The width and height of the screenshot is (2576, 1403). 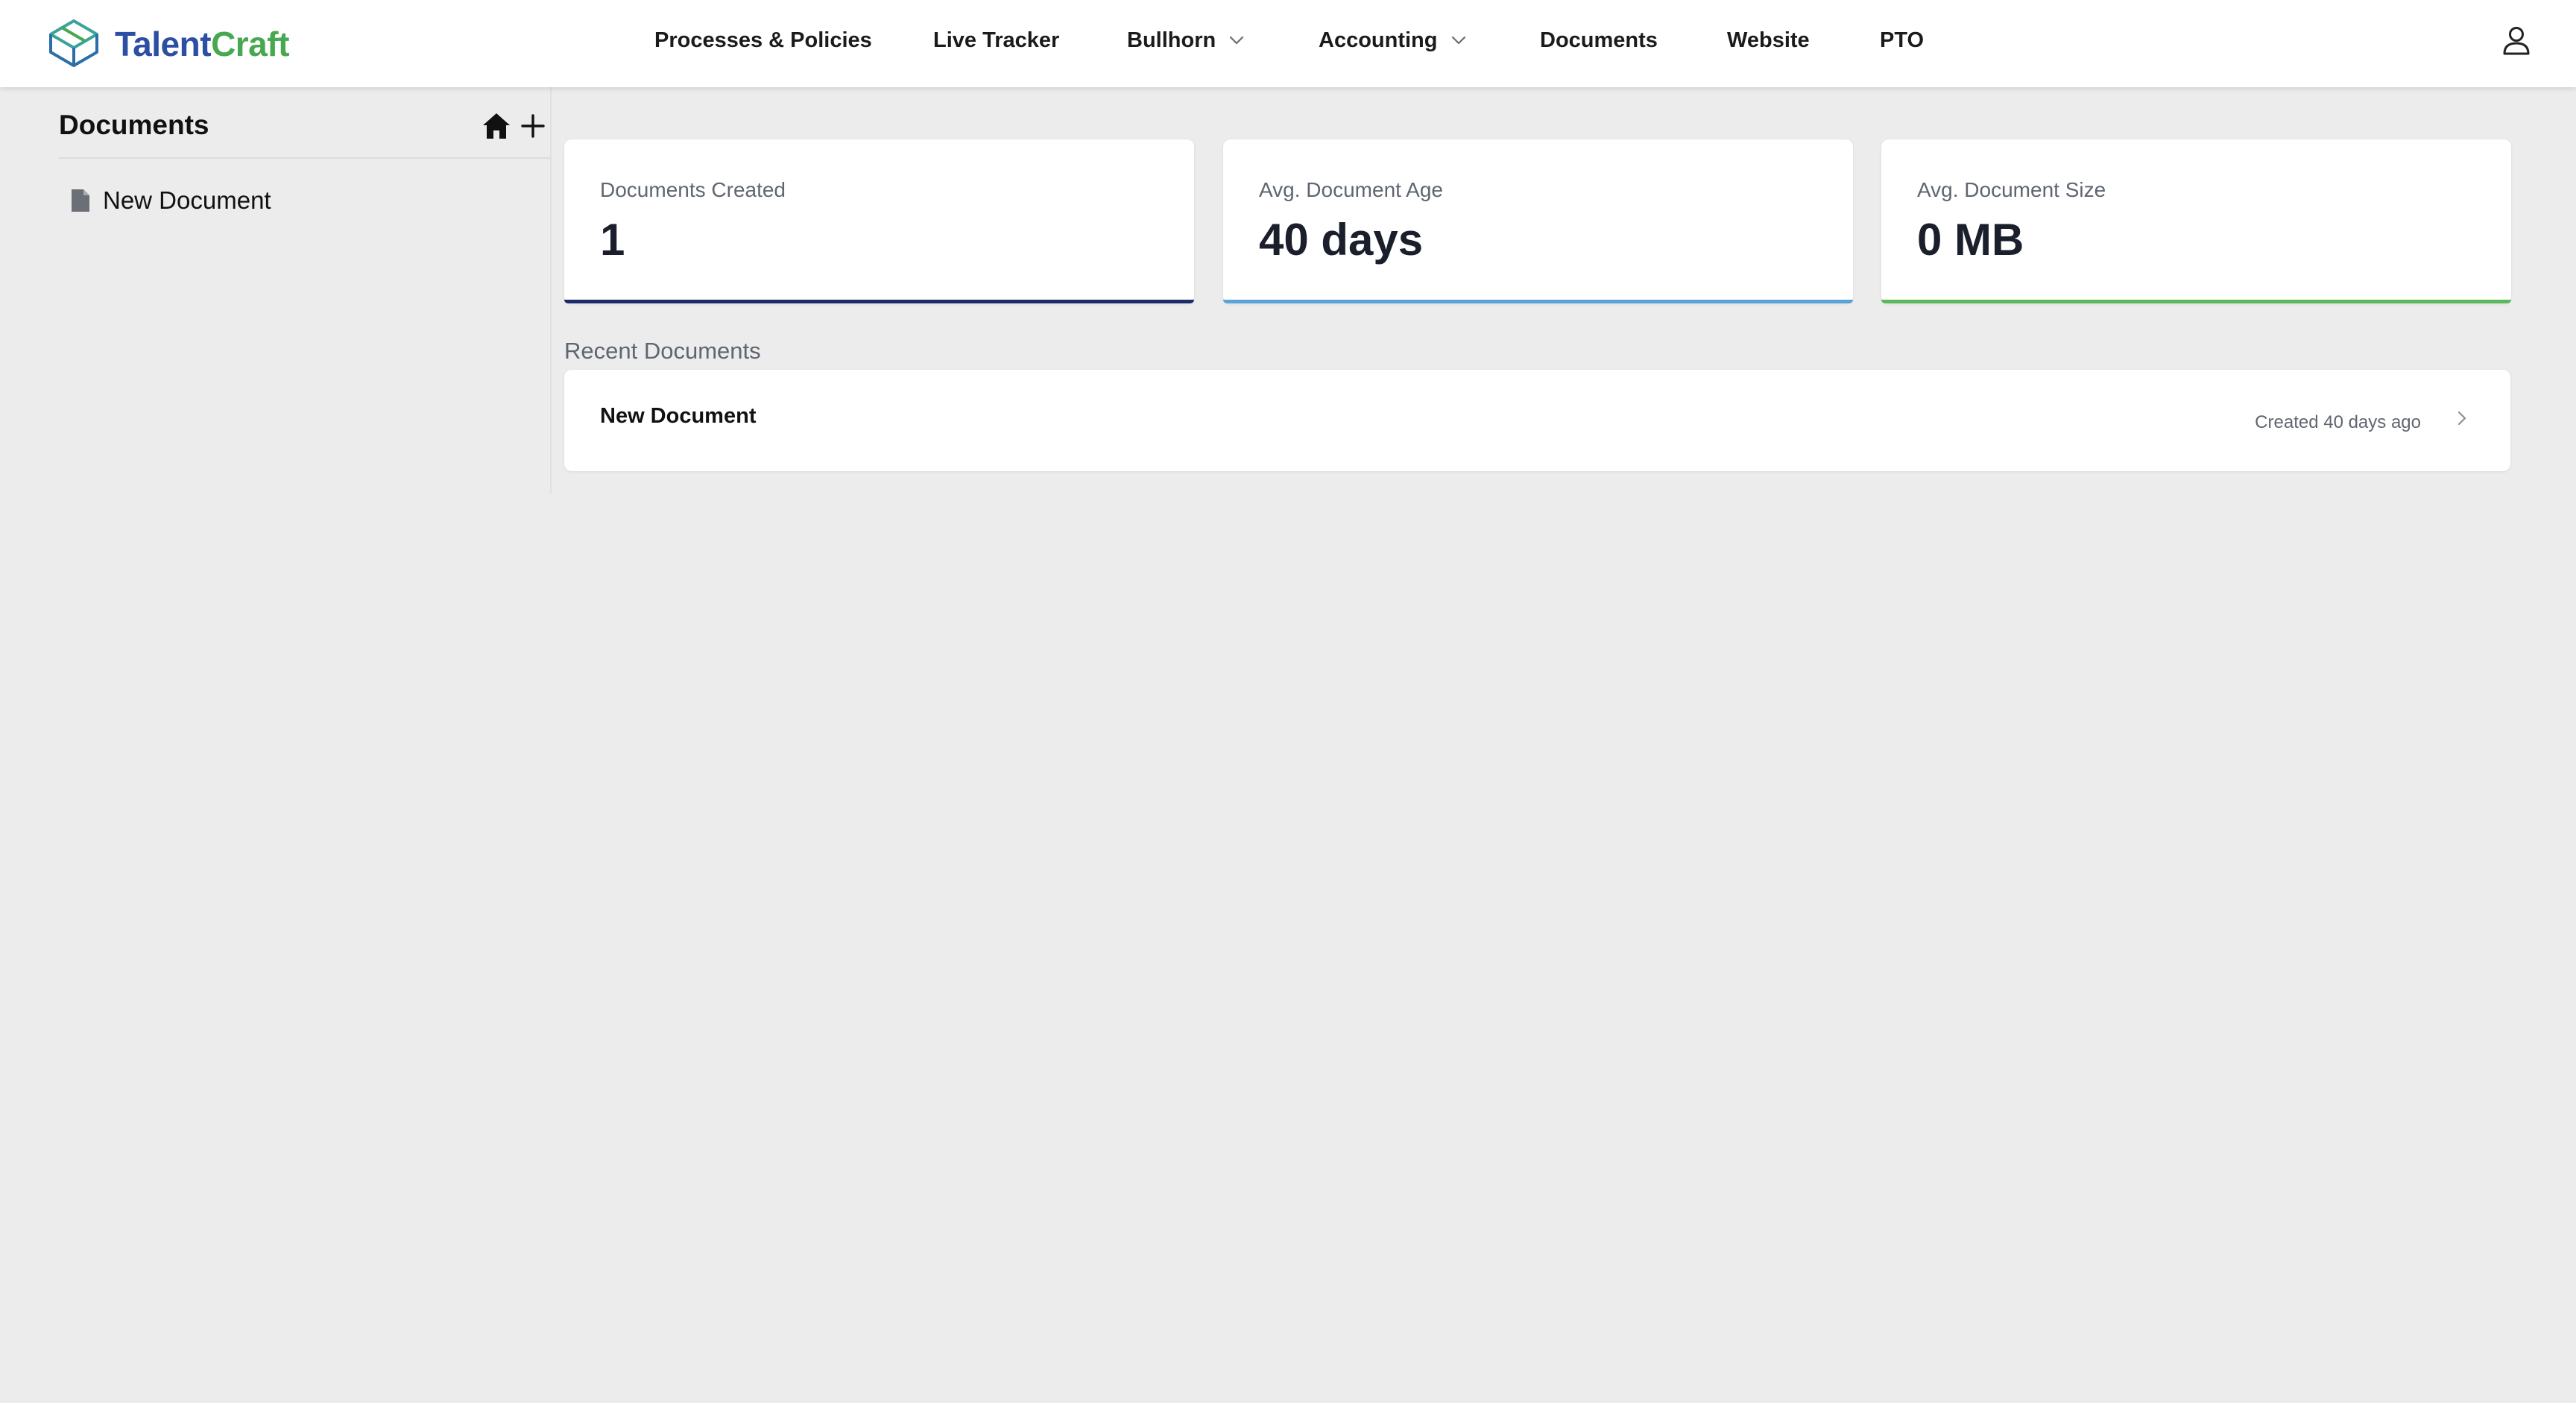 I want to click on user-icon, so click(x=2516, y=40).